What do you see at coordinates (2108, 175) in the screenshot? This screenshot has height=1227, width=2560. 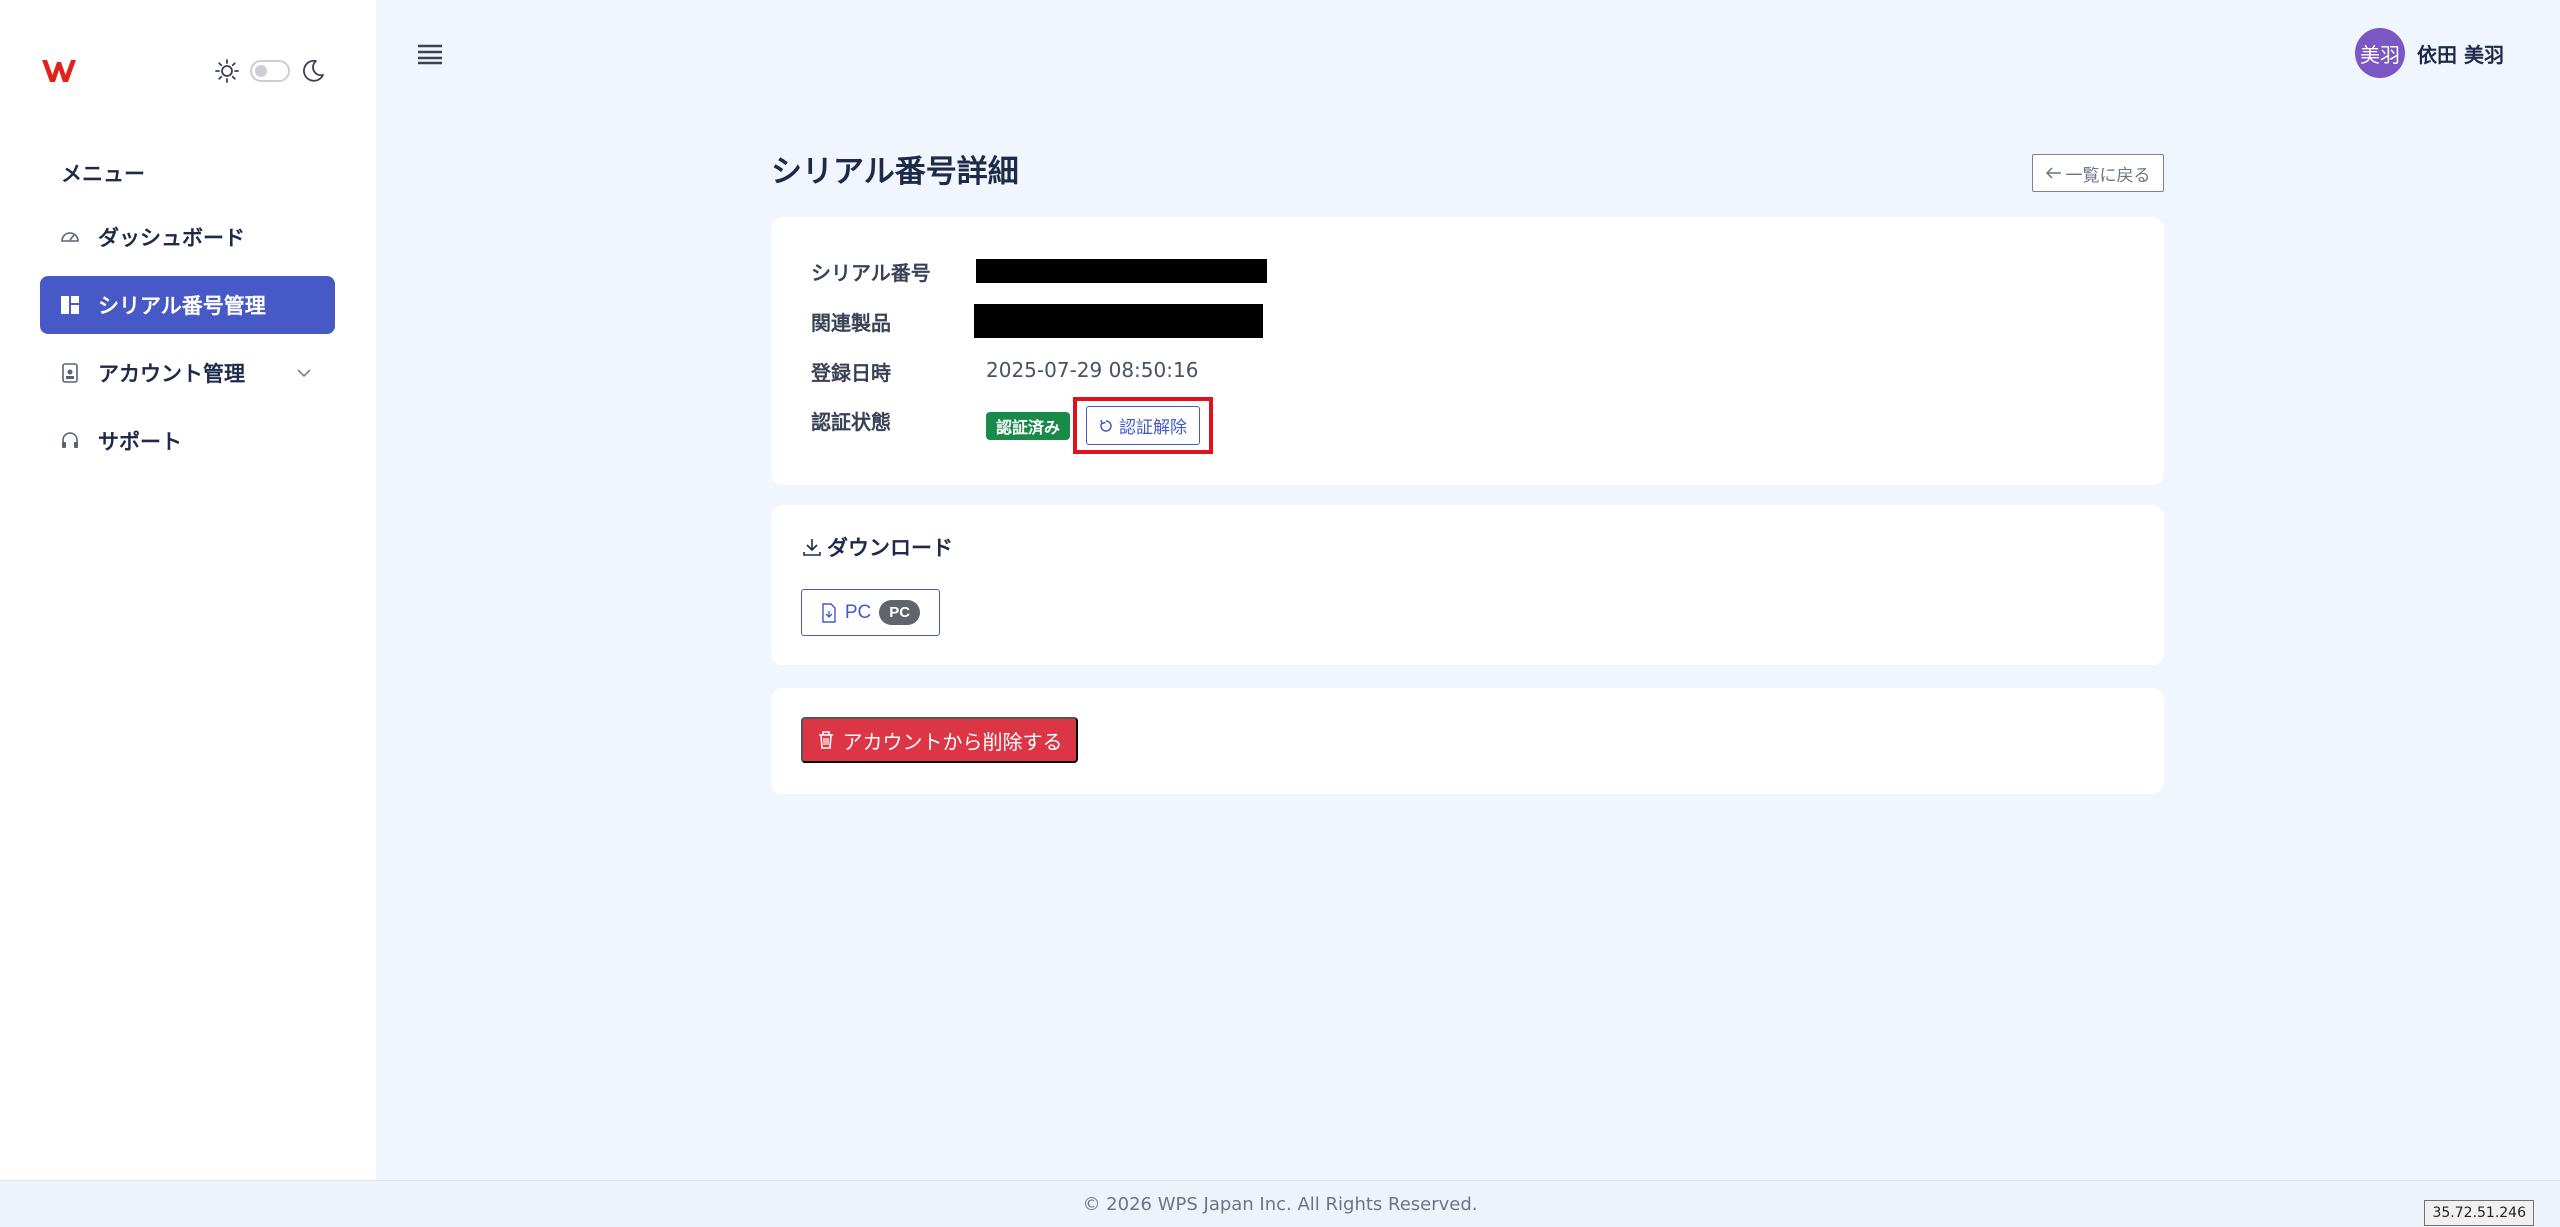 I see `back-button-label: 一覧に戻る` at bounding box center [2108, 175].